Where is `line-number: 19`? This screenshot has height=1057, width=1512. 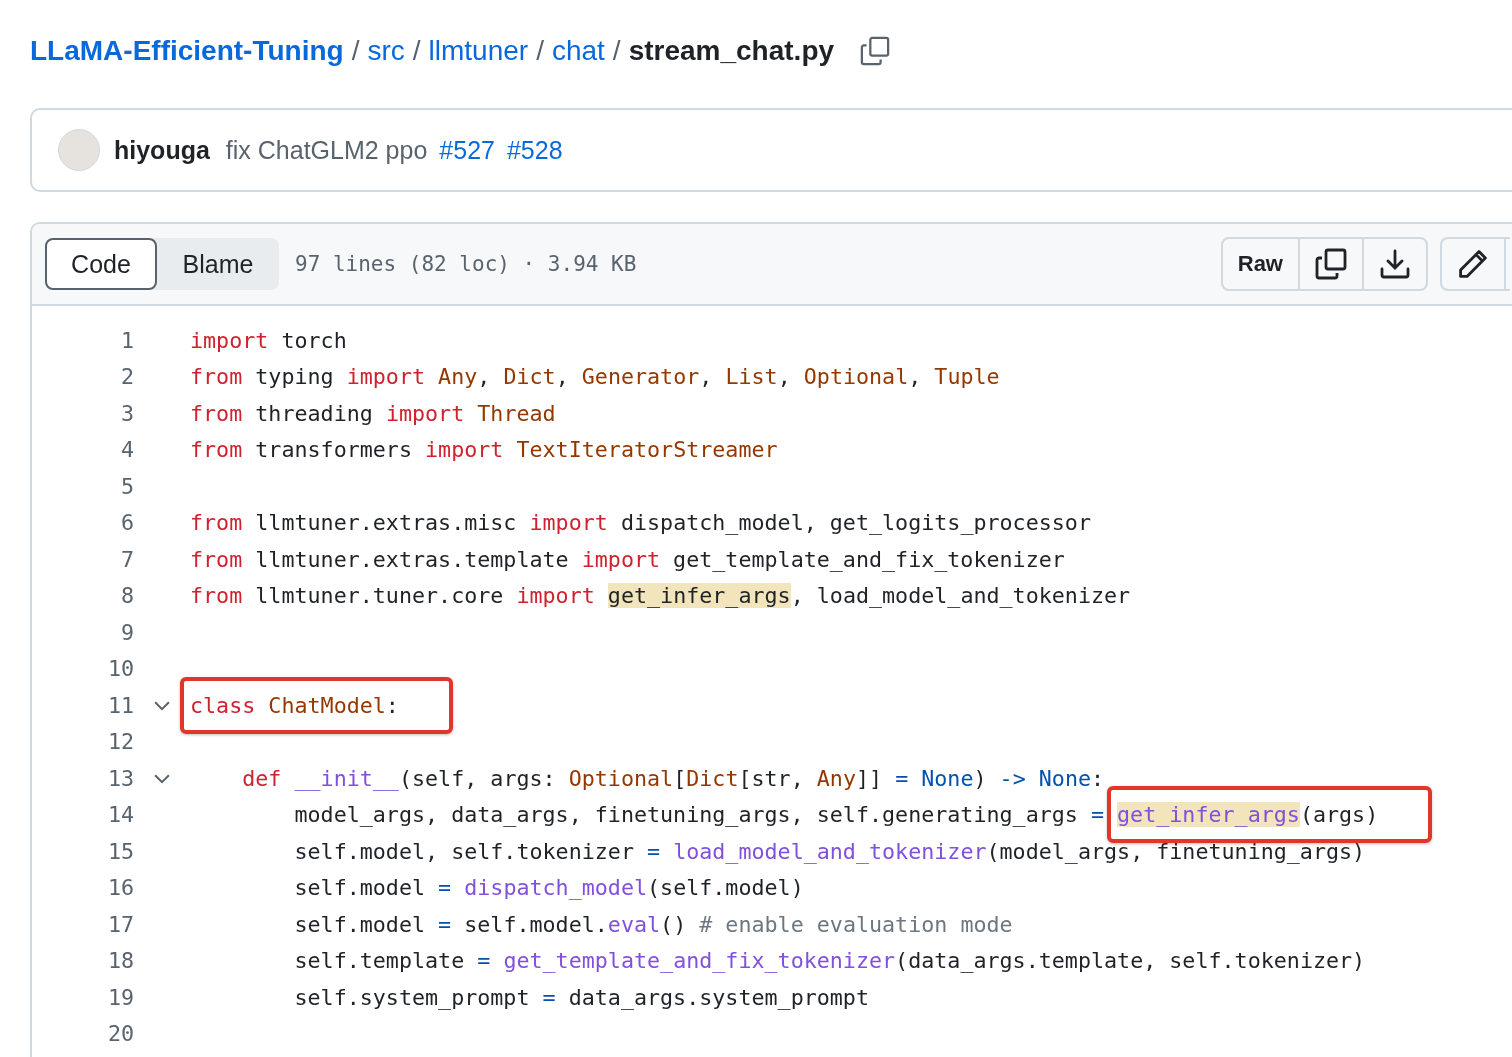
line-number: 19 is located at coordinates (120, 997).